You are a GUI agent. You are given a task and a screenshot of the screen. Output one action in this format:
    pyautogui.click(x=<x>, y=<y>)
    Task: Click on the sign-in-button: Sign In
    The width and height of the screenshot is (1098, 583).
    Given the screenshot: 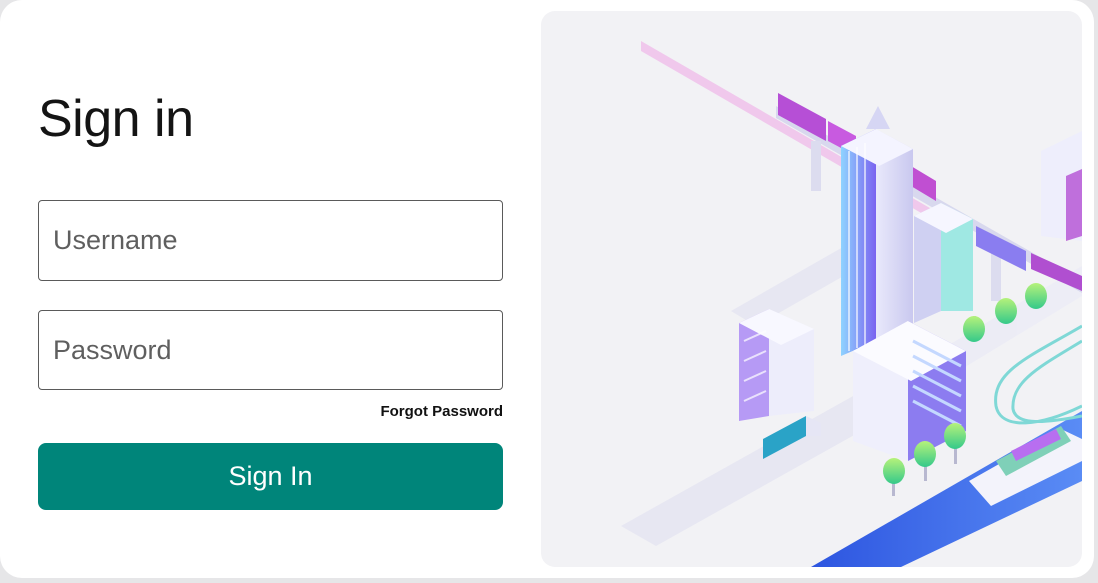 What is the action you would take?
    pyautogui.click(x=270, y=476)
    